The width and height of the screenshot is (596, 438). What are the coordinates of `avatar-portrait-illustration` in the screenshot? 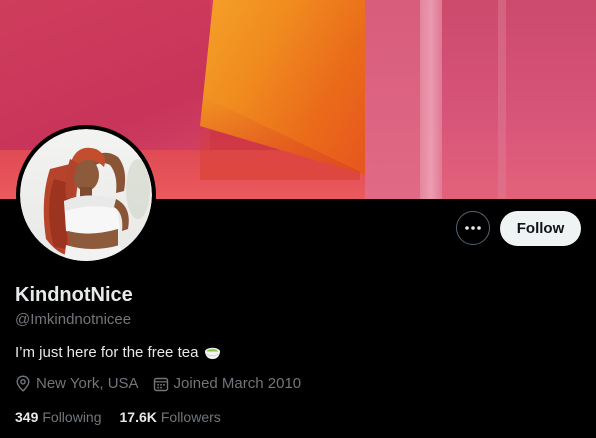 It's located at (96, 204).